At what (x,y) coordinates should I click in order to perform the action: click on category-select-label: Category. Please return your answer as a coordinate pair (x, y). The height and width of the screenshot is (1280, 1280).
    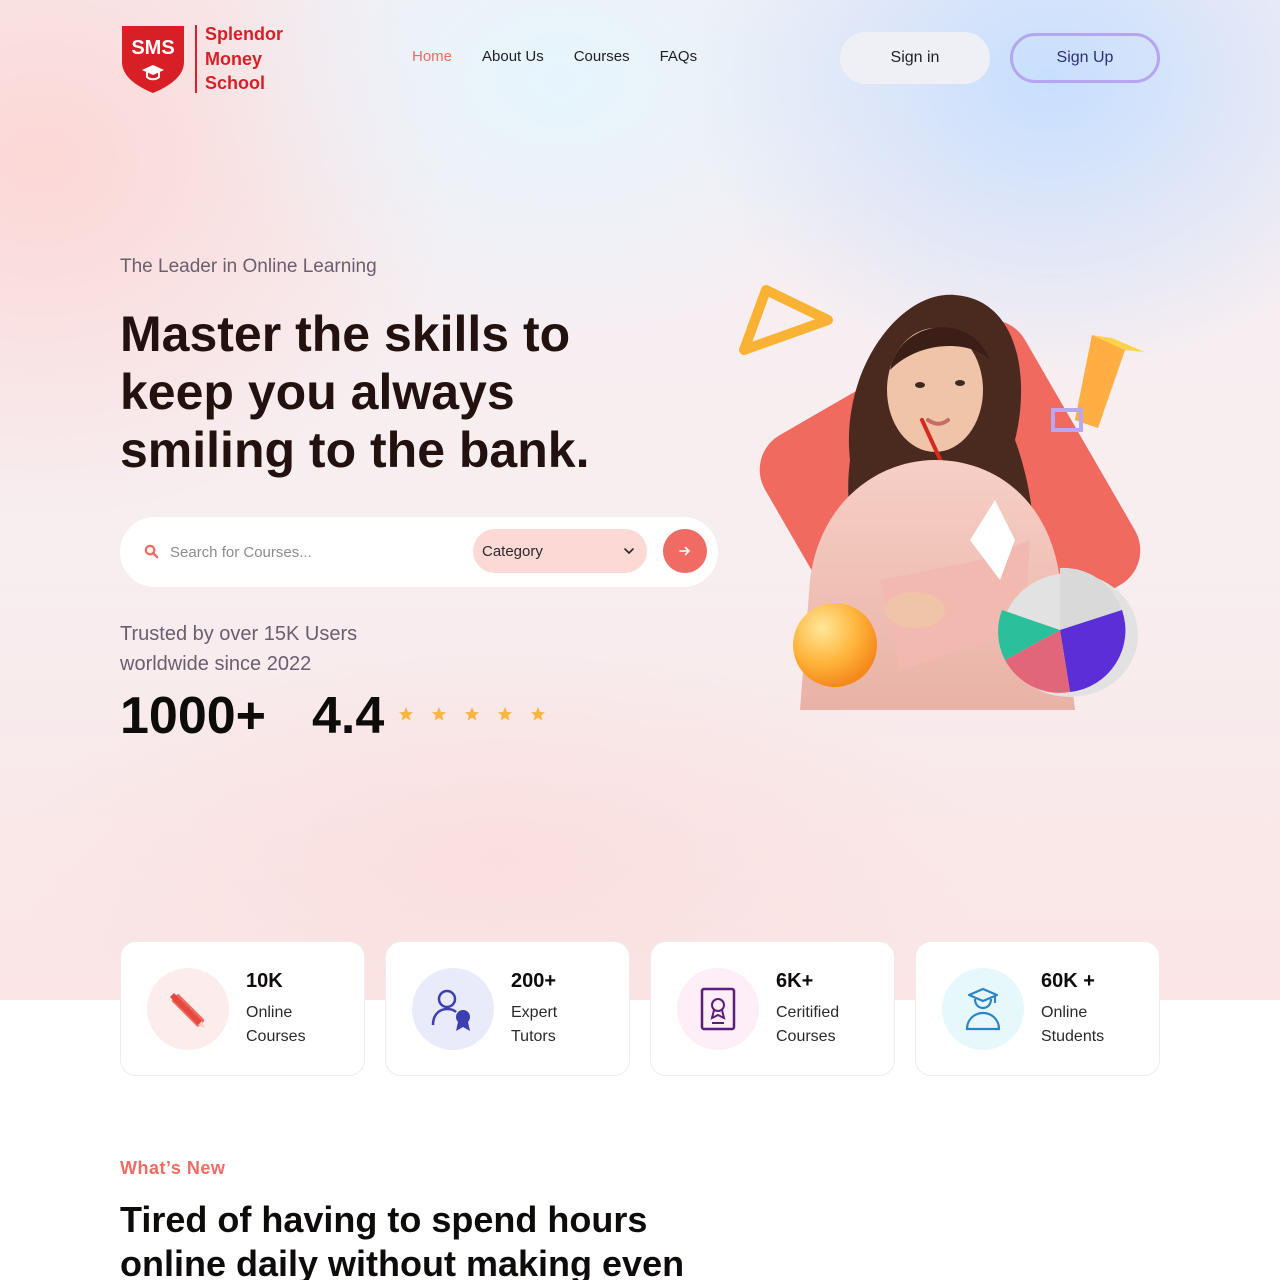
    Looking at the image, I should click on (512, 551).